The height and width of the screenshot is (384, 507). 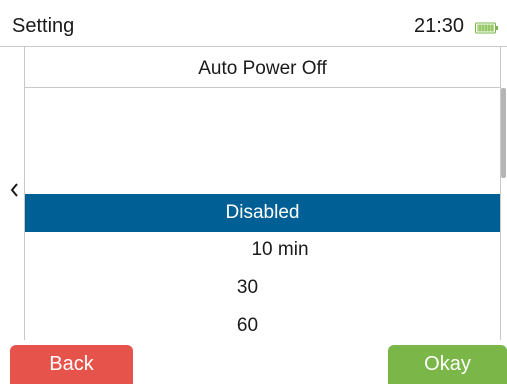 I want to click on status-time: 21:30, so click(x=439, y=26).